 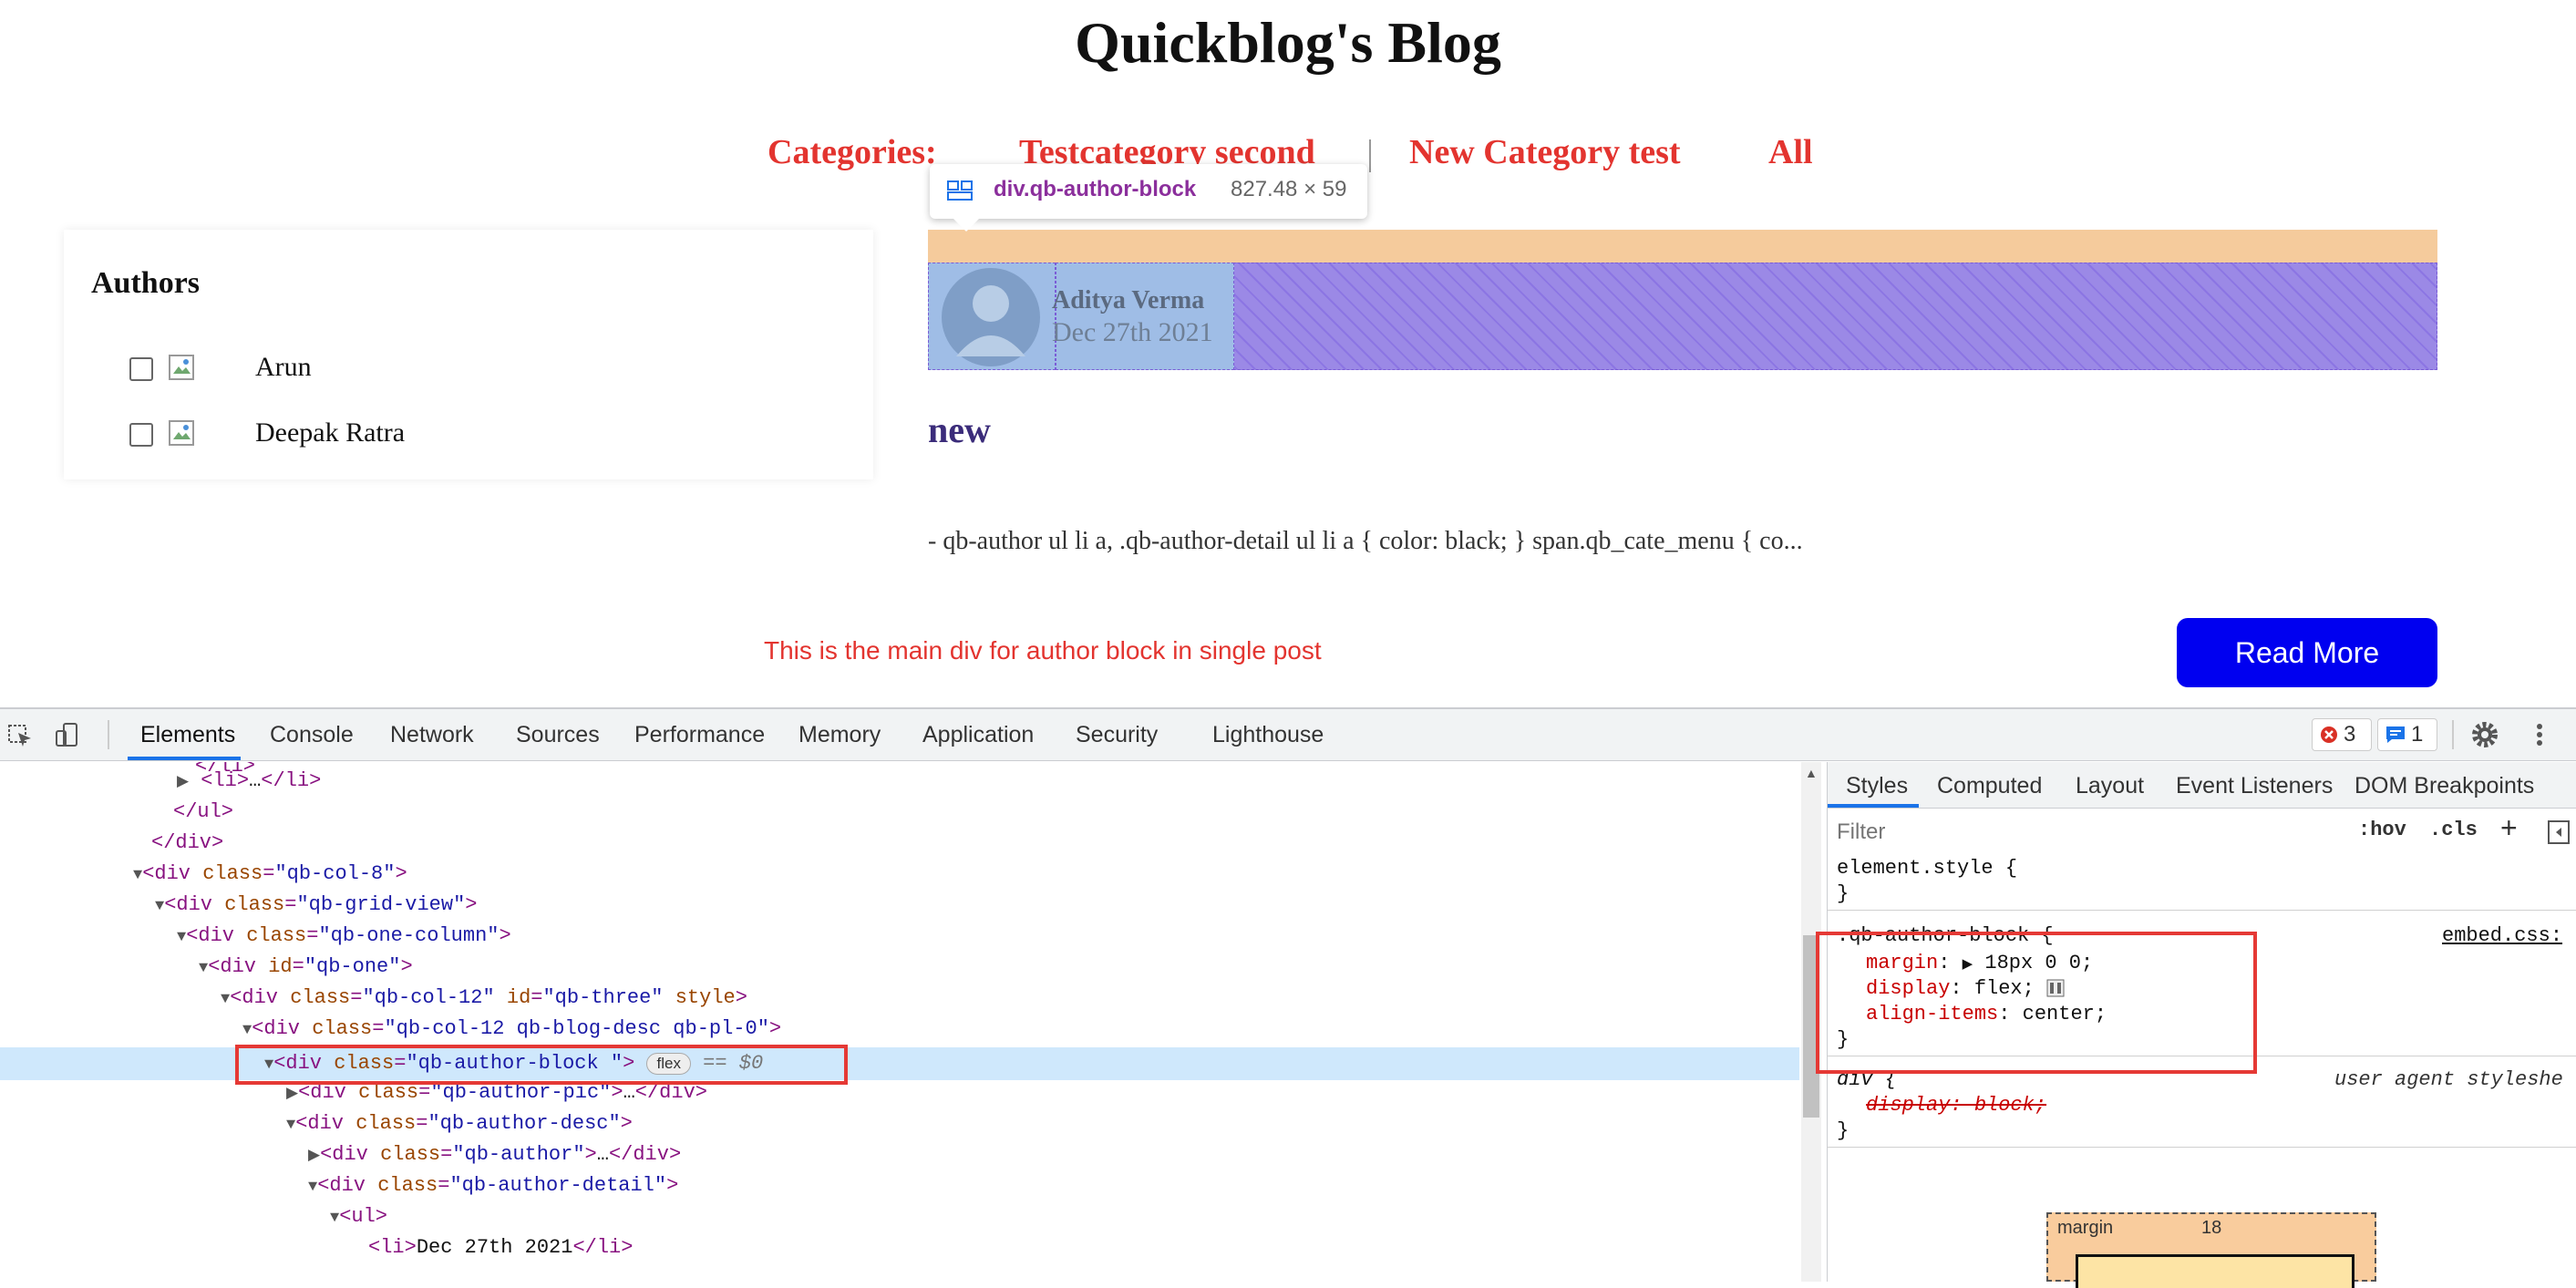 What do you see at coordinates (1811, 773) in the screenshot?
I see `scroll-up-icon: ▲` at bounding box center [1811, 773].